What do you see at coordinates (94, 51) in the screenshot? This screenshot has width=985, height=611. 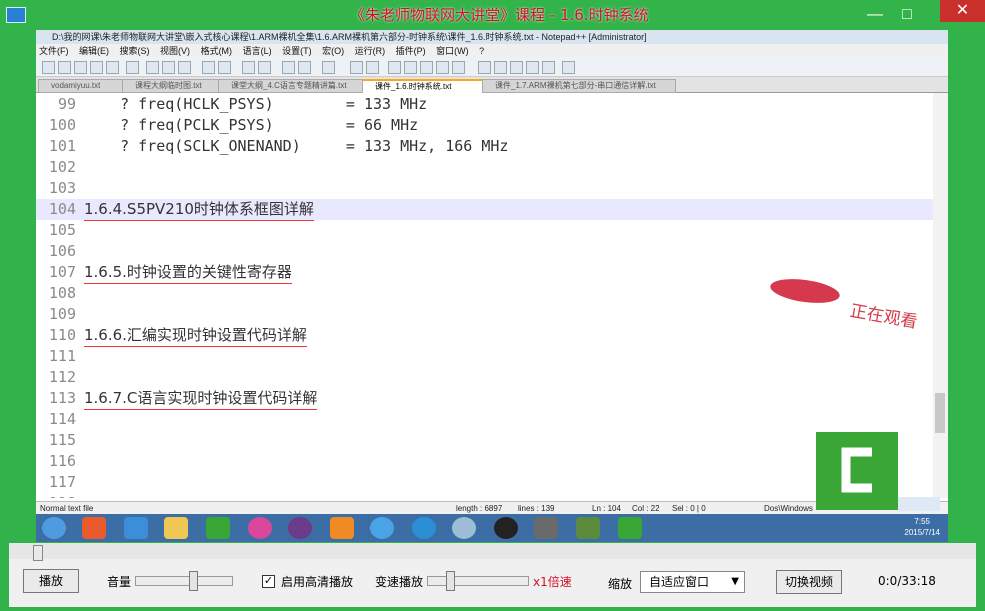 I see `menu-edit: 编辑(E)` at bounding box center [94, 51].